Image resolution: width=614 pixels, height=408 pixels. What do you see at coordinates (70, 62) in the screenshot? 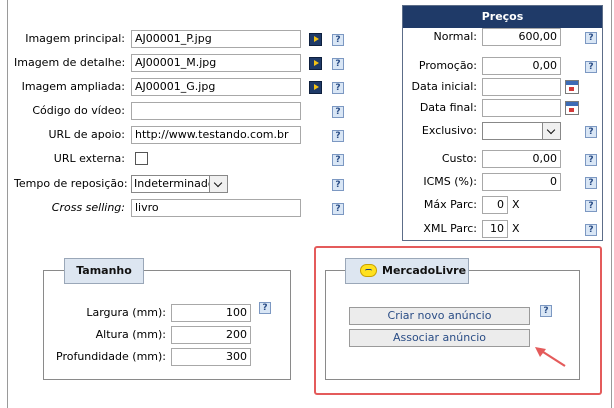
I see `imagem-detalhe-label: Imagem de detalhe:` at bounding box center [70, 62].